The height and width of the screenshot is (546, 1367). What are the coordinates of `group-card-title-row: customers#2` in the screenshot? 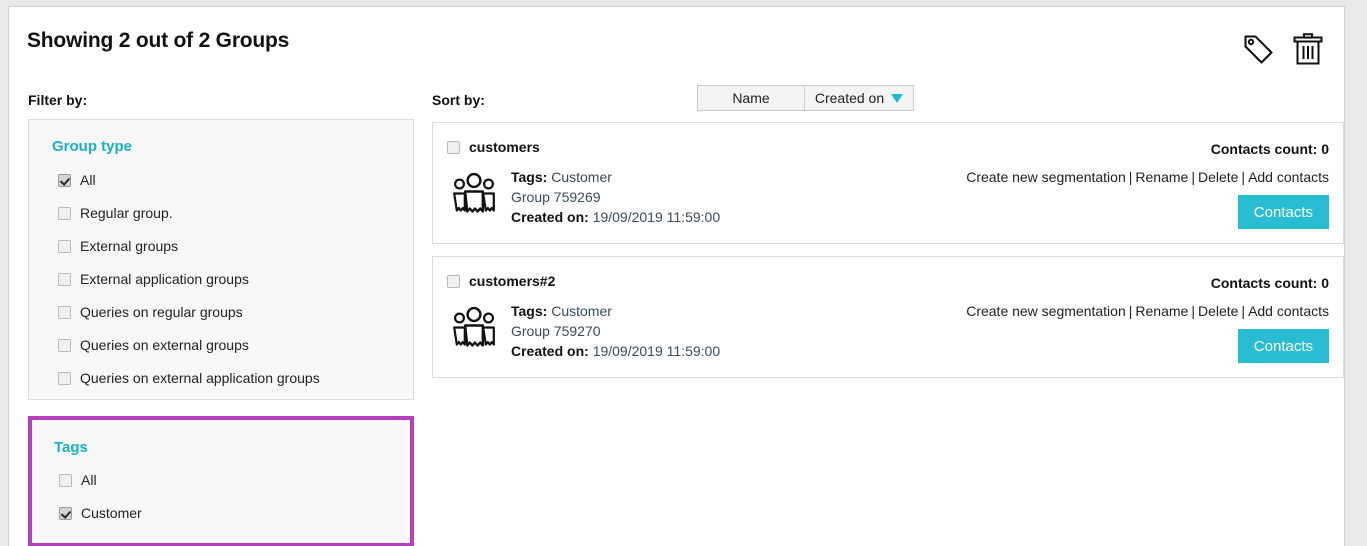 It's located at (501, 281).